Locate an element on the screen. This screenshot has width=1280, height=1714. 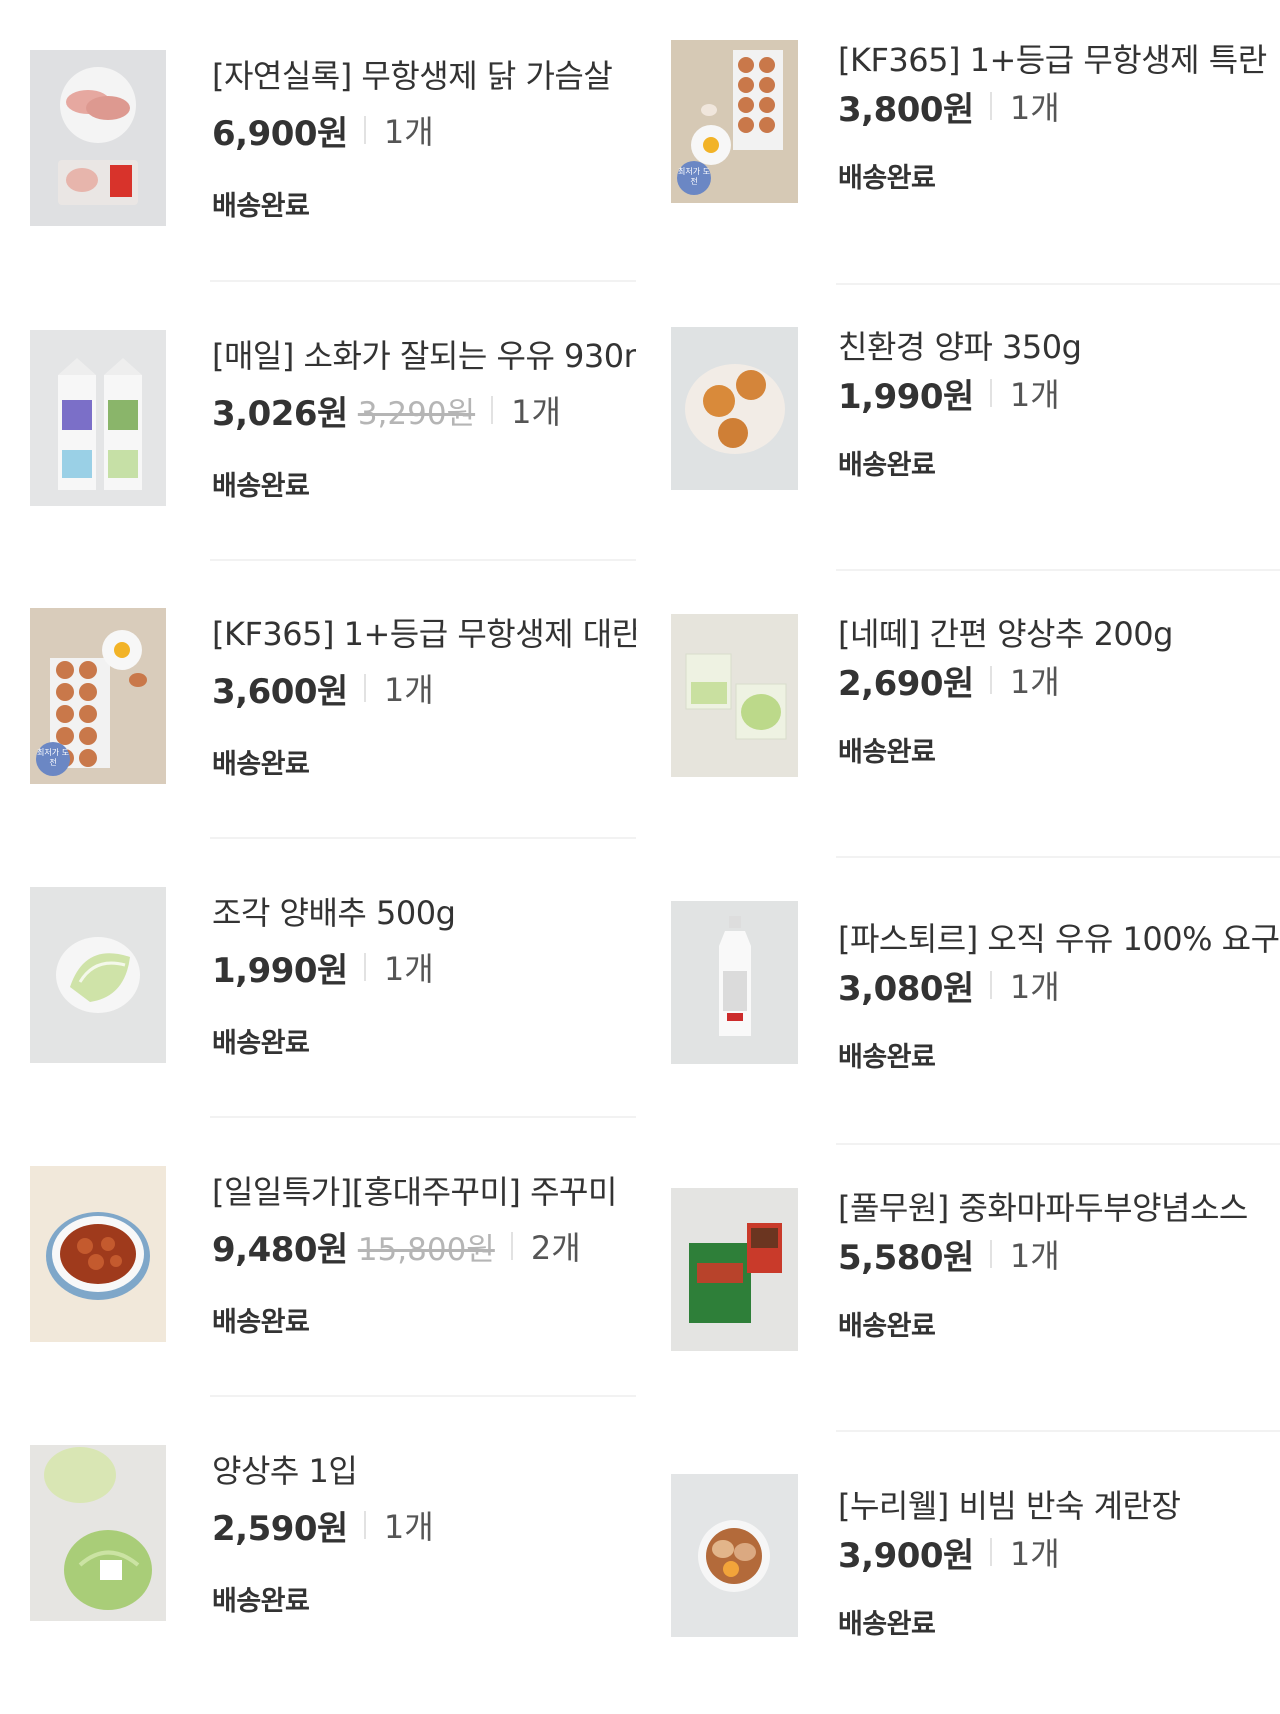
order-item: 양상추 1입 2,590원 1개 배송완료 is located at coordinates (320, 1565).